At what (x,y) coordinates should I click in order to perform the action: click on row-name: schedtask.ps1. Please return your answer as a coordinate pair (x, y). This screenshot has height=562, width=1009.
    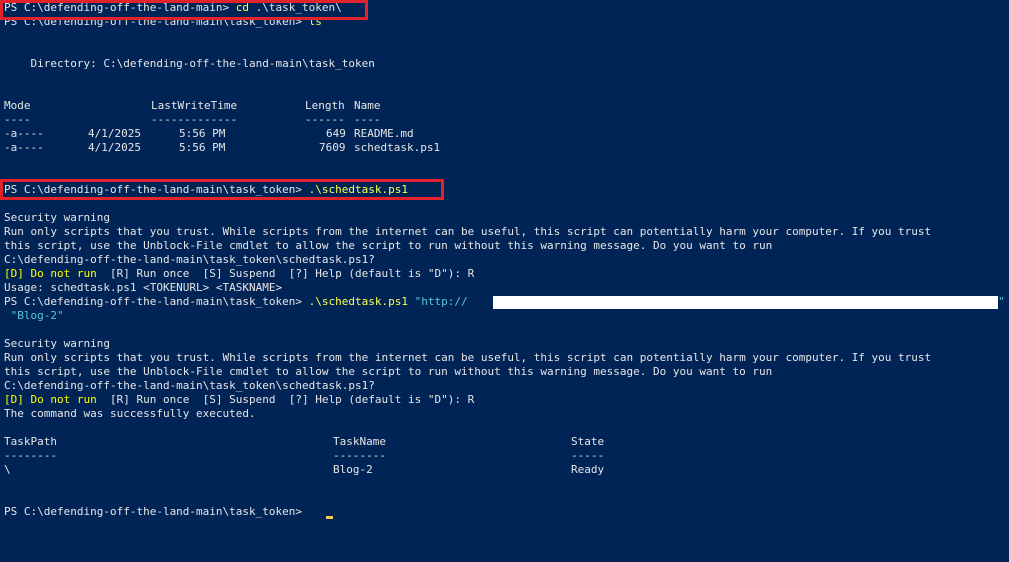
    Looking at the image, I should click on (397, 147).